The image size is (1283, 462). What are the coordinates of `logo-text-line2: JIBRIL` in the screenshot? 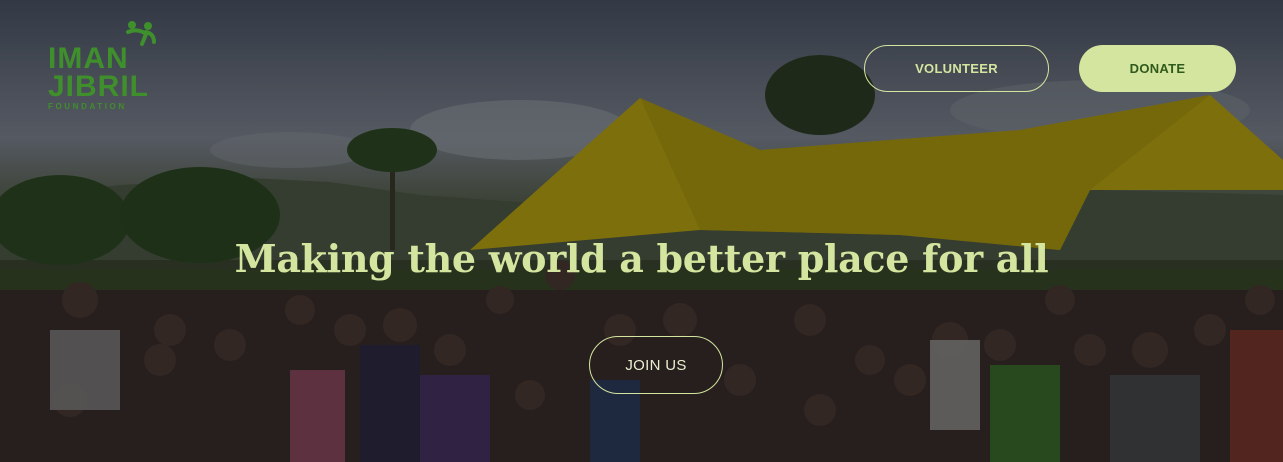 It's located at (99, 86).